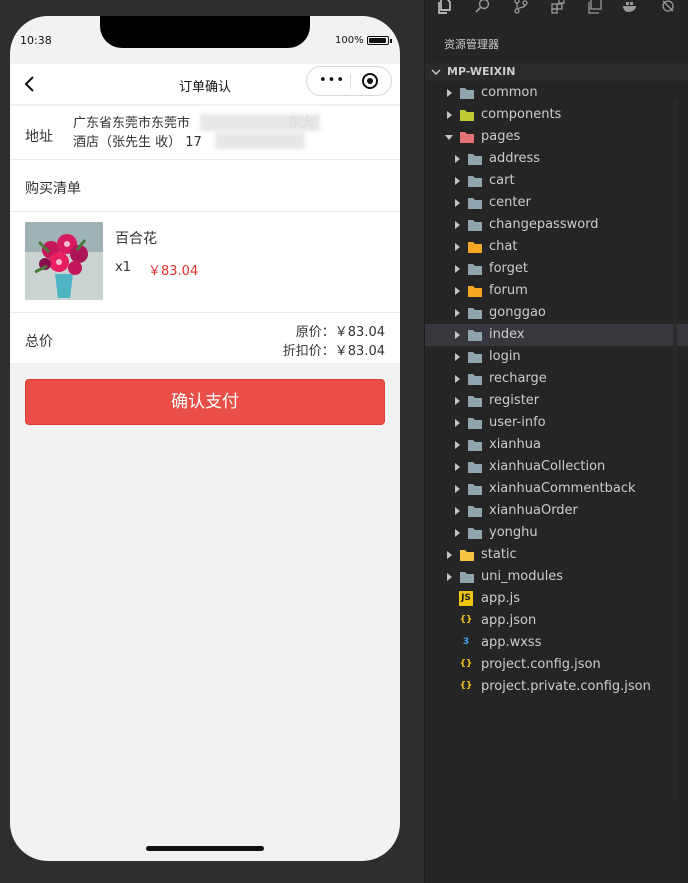 This screenshot has height=883, width=688. What do you see at coordinates (556, 137) in the screenshot?
I see `folder-item-pages: pages` at bounding box center [556, 137].